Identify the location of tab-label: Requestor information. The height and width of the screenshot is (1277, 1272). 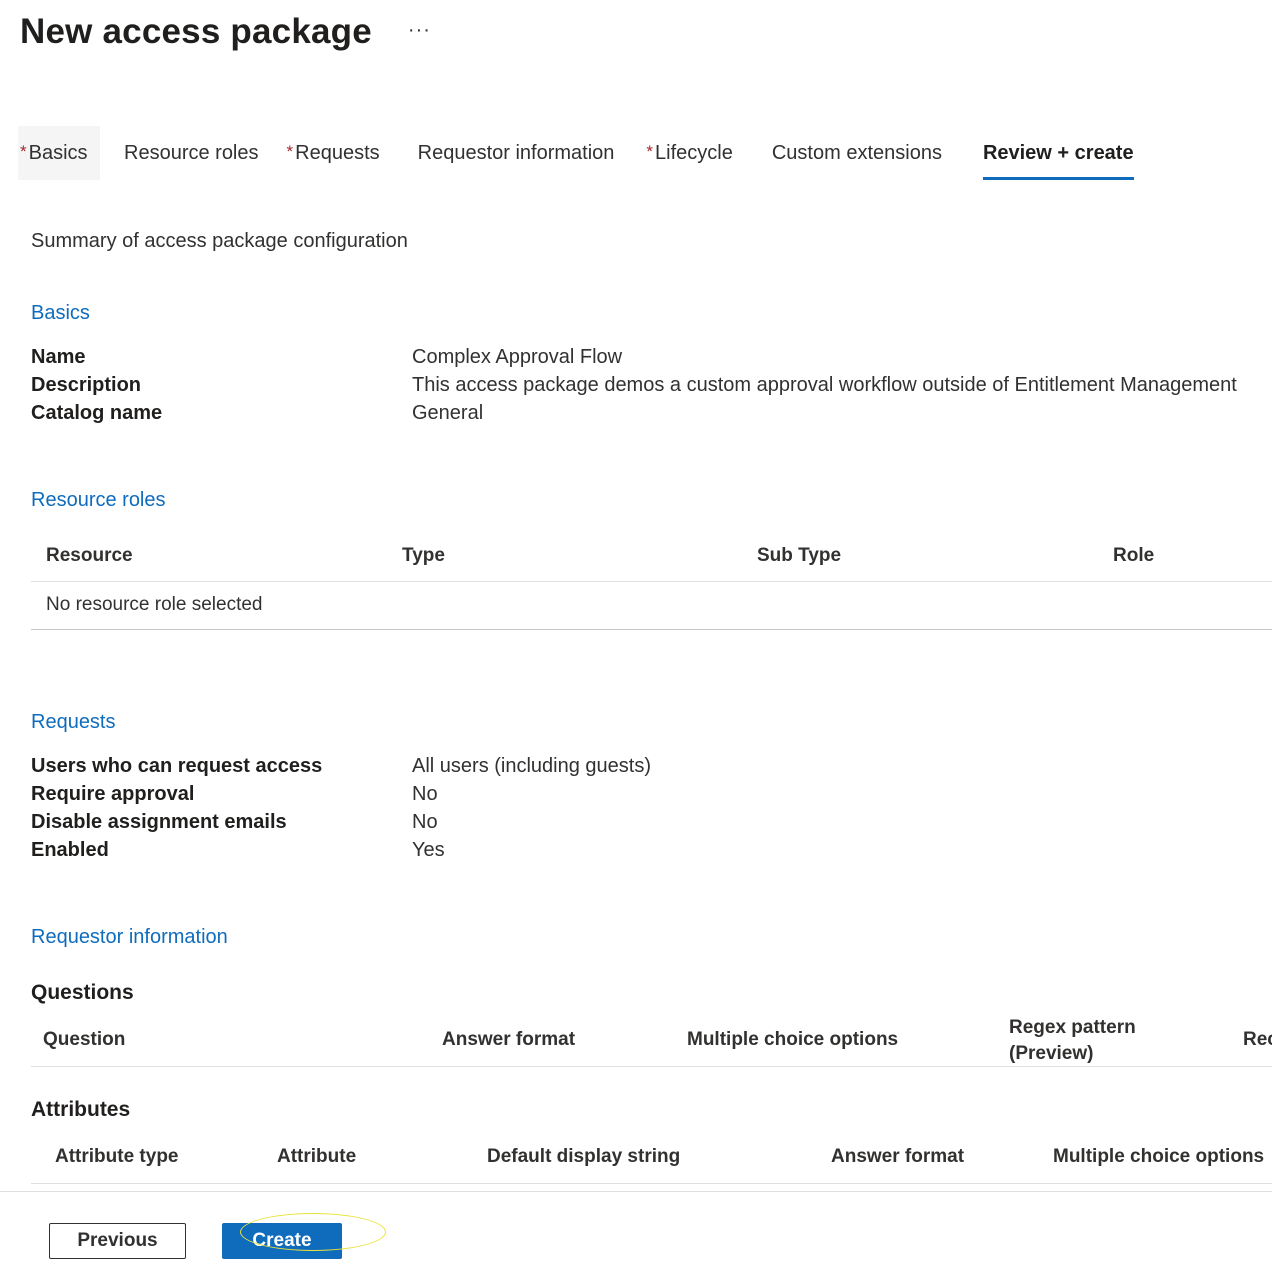
(516, 153).